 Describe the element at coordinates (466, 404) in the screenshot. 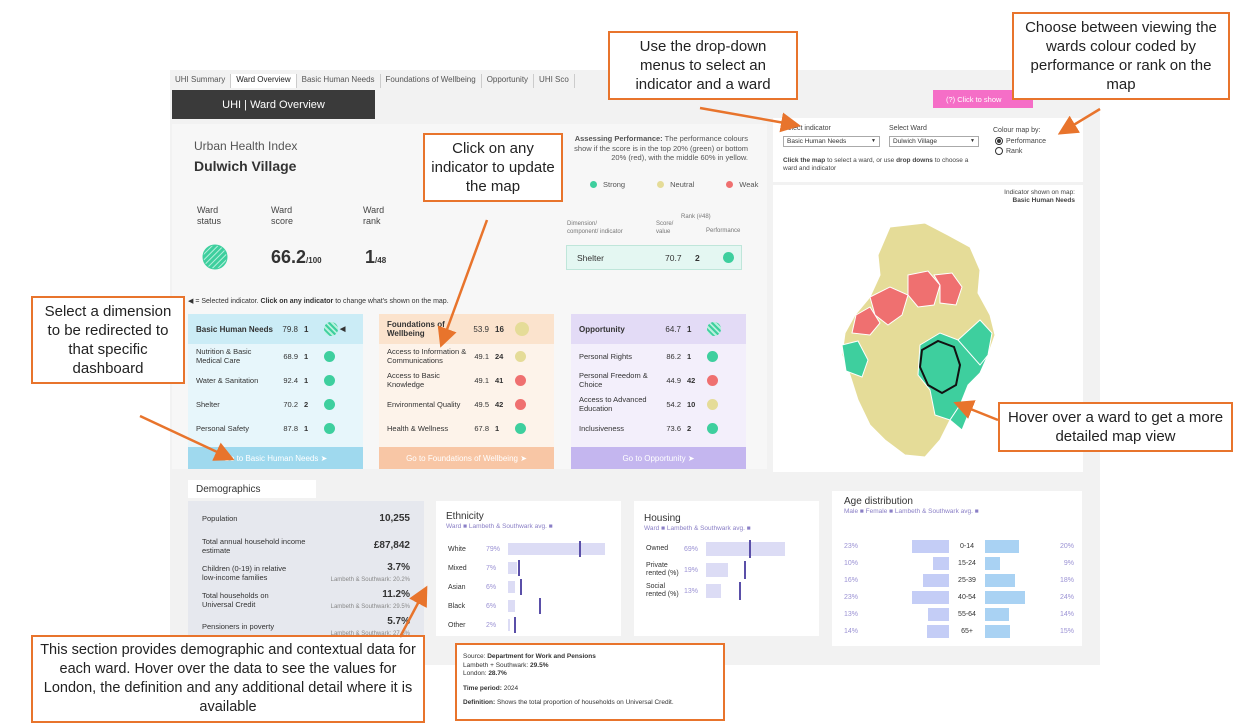

I see `indicator-row: Environmental Quality 49.5 42` at that location.